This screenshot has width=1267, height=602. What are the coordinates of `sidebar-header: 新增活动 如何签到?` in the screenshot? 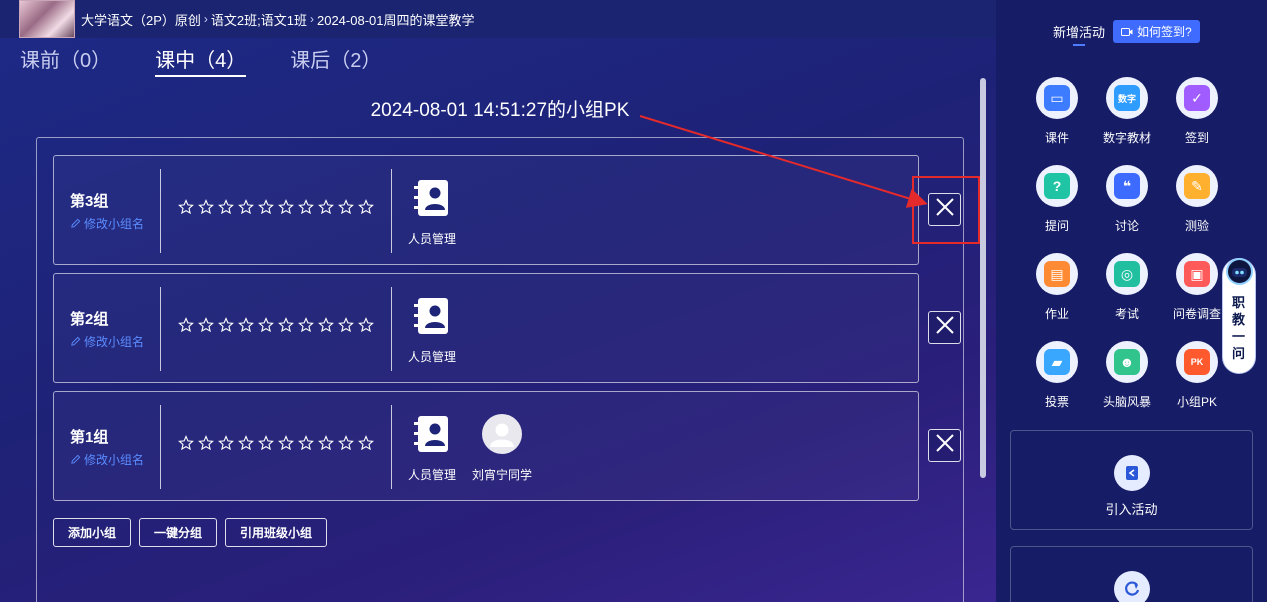 It's located at (1126, 33).